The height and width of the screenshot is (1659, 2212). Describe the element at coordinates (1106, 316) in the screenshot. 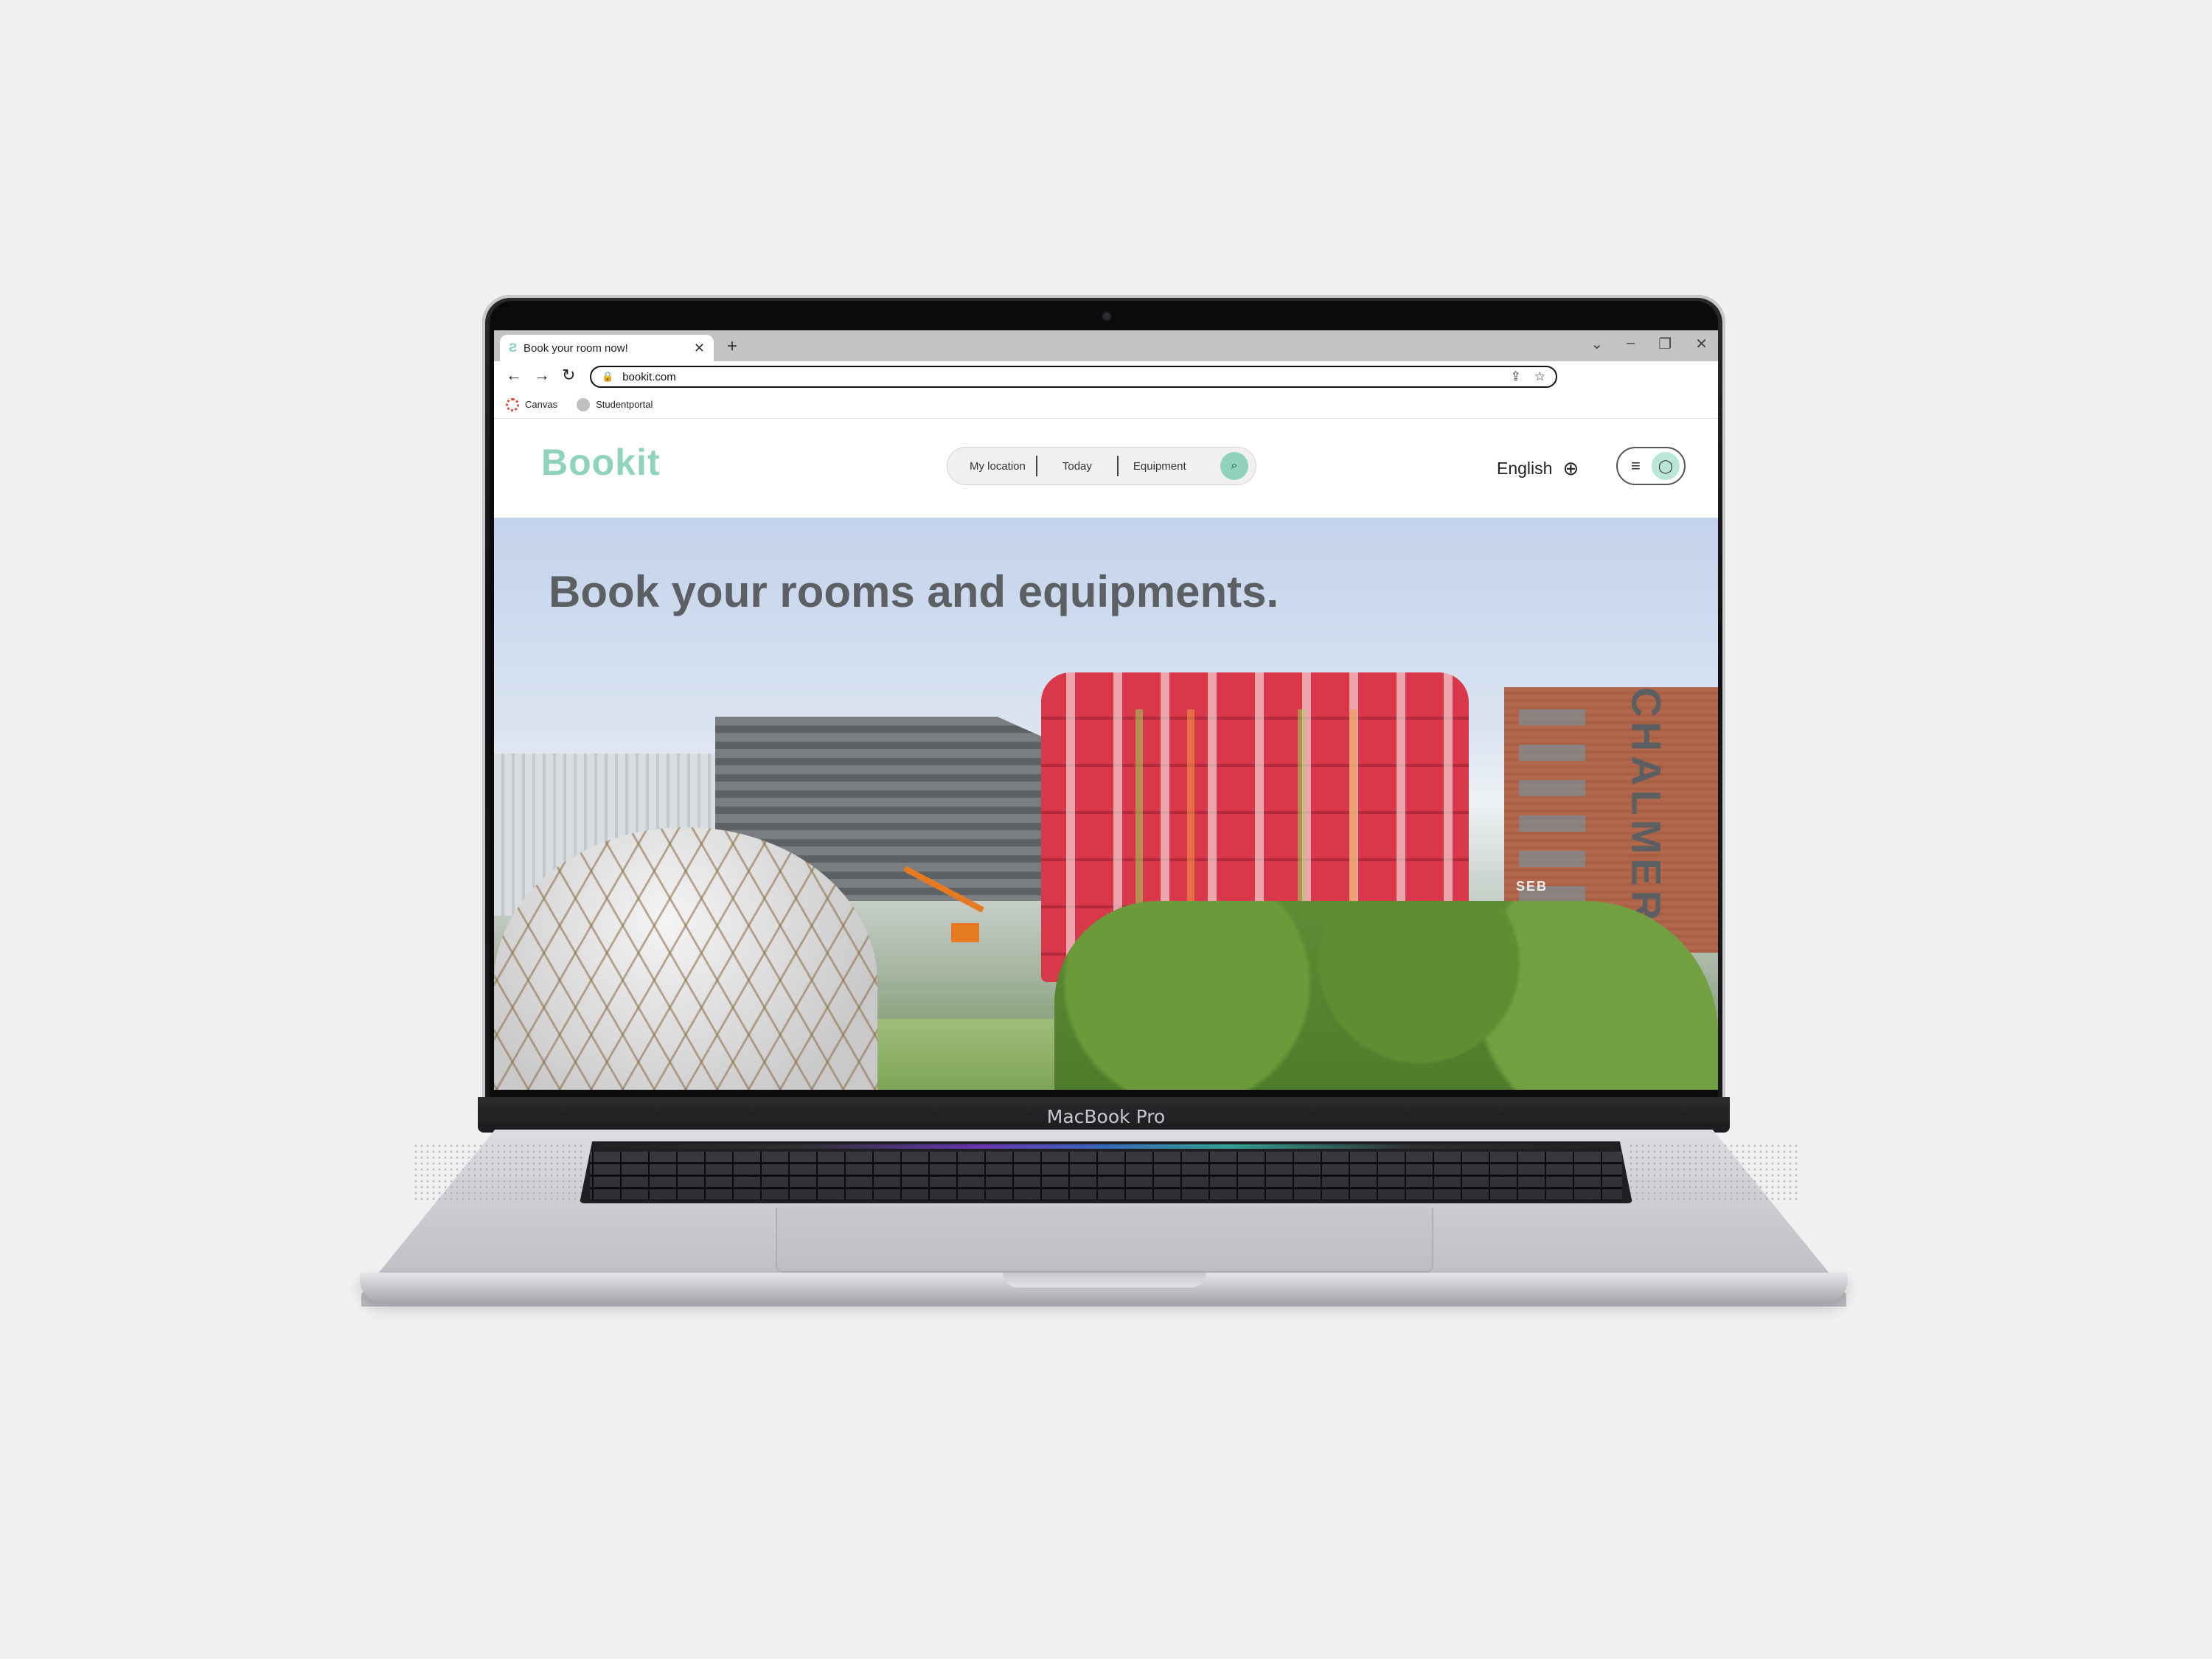

I see `webcam` at that location.